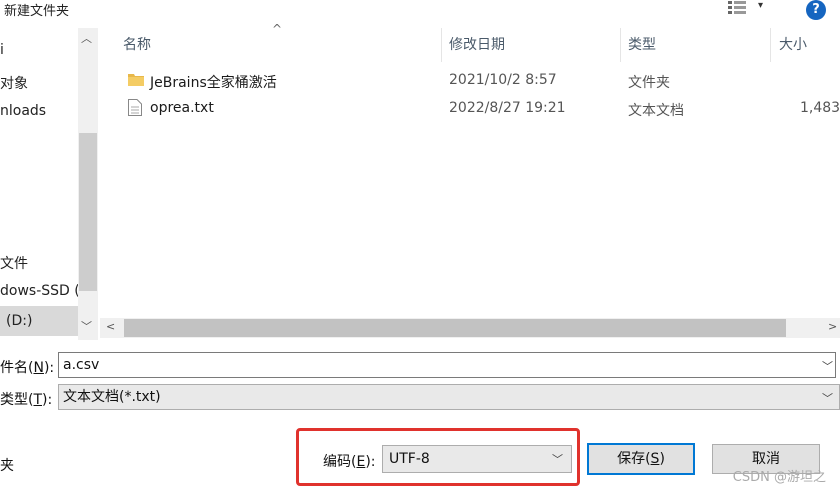 This screenshot has width=840, height=491. What do you see at coordinates (14, 83) in the screenshot?
I see `nav-item: 对象` at bounding box center [14, 83].